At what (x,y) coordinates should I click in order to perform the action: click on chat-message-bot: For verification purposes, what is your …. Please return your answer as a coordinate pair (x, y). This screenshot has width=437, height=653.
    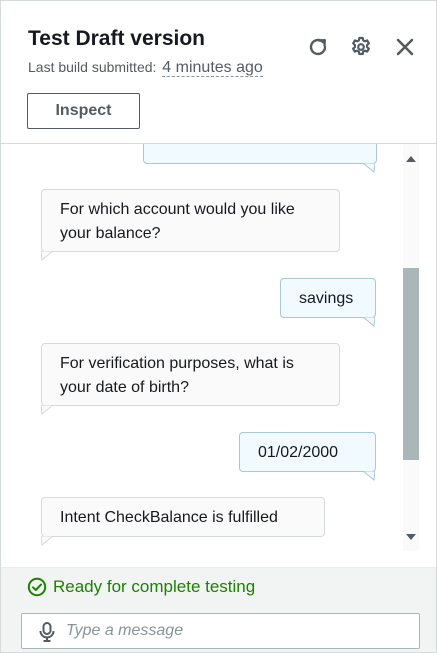
    Looking at the image, I should click on (190, 374).